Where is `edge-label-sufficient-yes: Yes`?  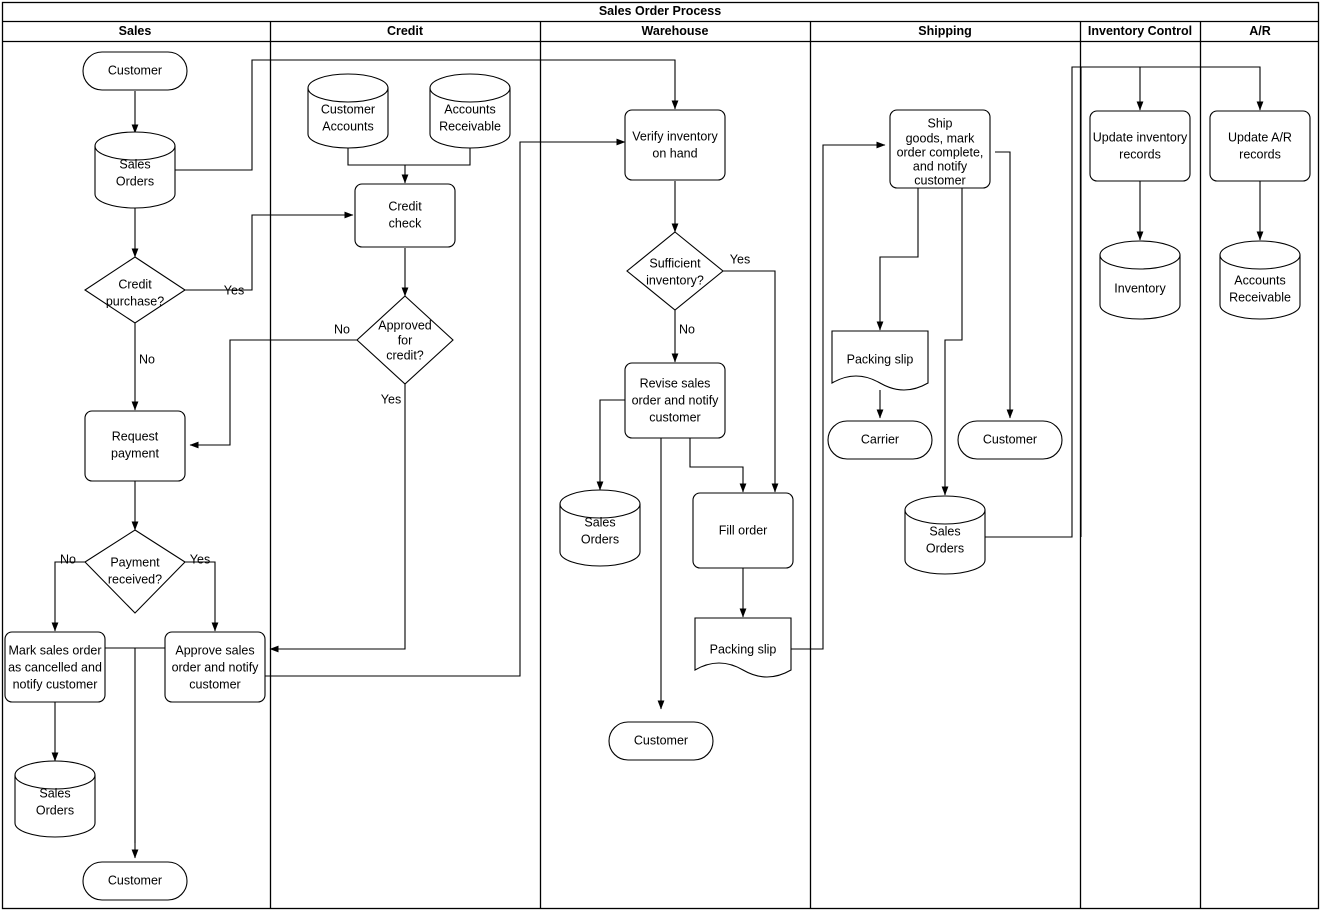 edge-label-sufficient-yes: Yes is located at coordinates (740, 259).